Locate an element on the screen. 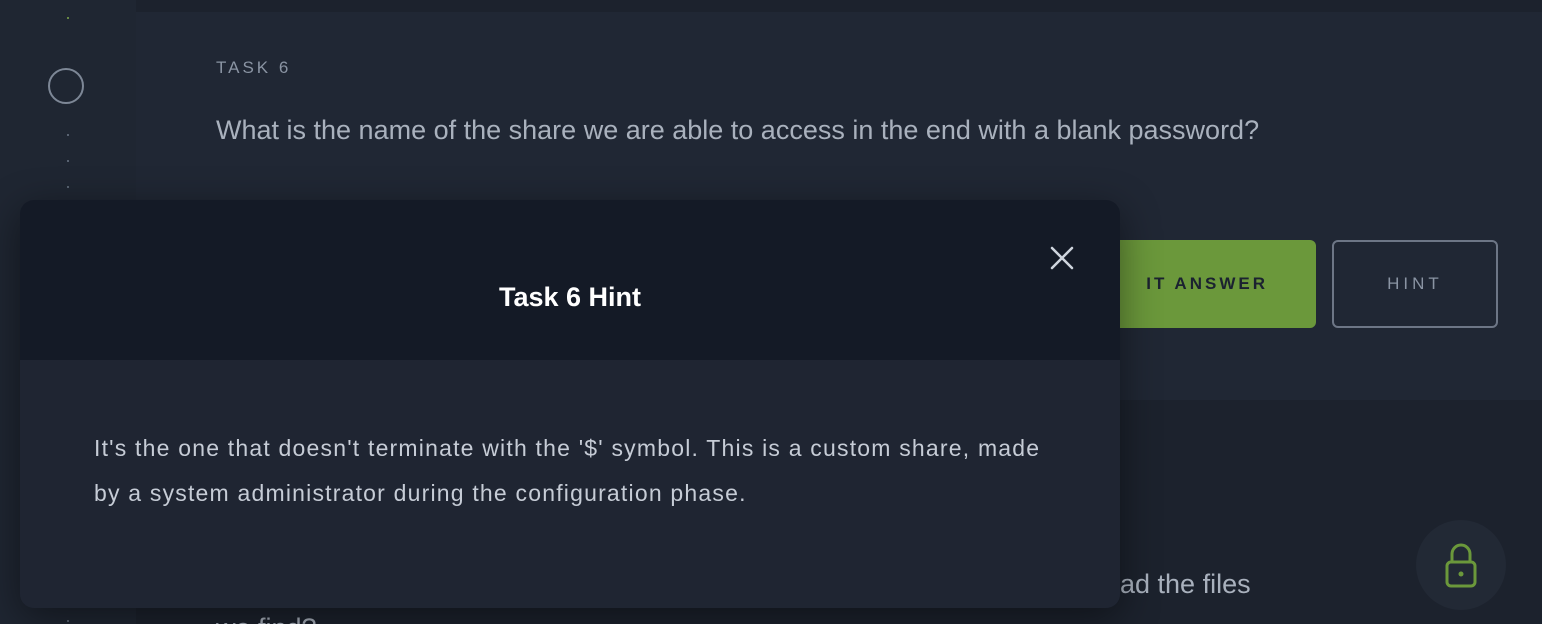  modal-title: Task 6 Hint is located at coordinates (570, 297).